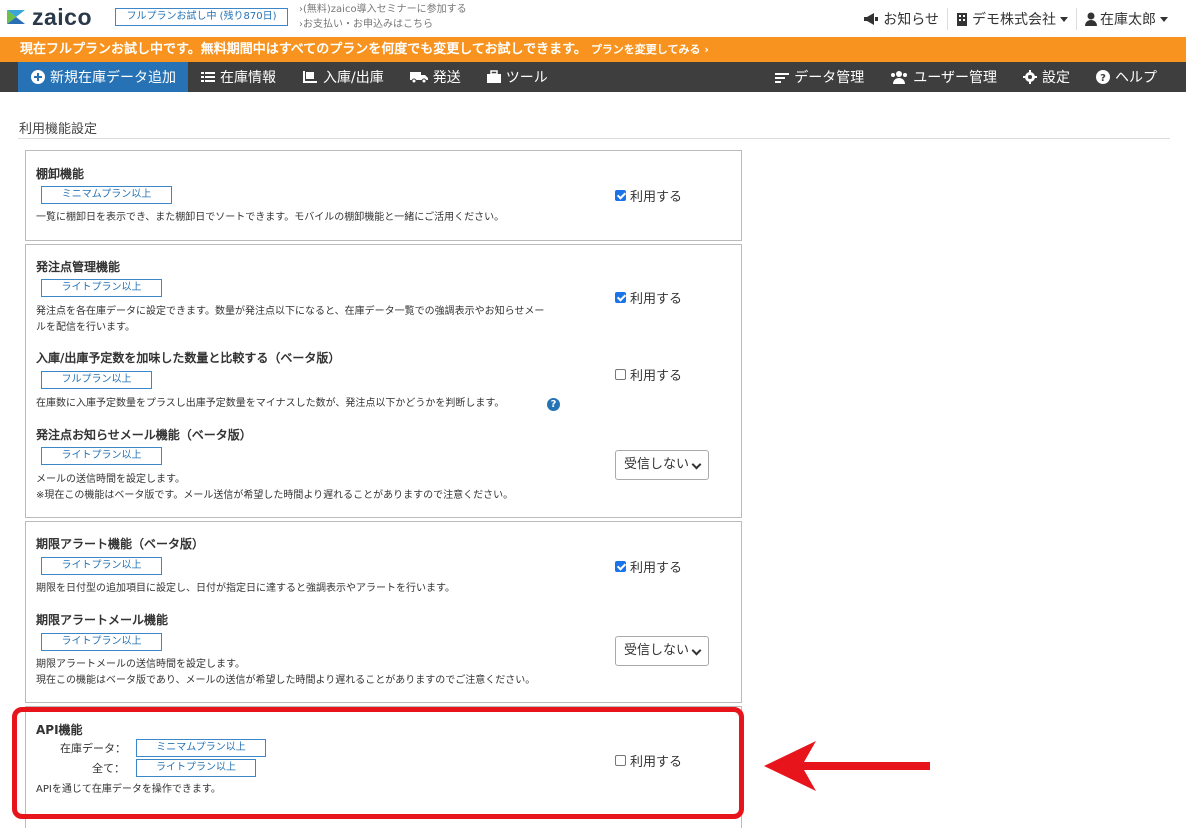 The image size is (1186, 828). Describe the element at coordinates (1136, 78) in the screenshot. I see `nav-help-label: ヘルプ` at that location.